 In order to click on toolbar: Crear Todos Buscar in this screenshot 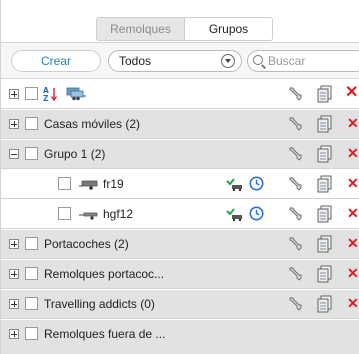, I will do `click(180, 61)`.